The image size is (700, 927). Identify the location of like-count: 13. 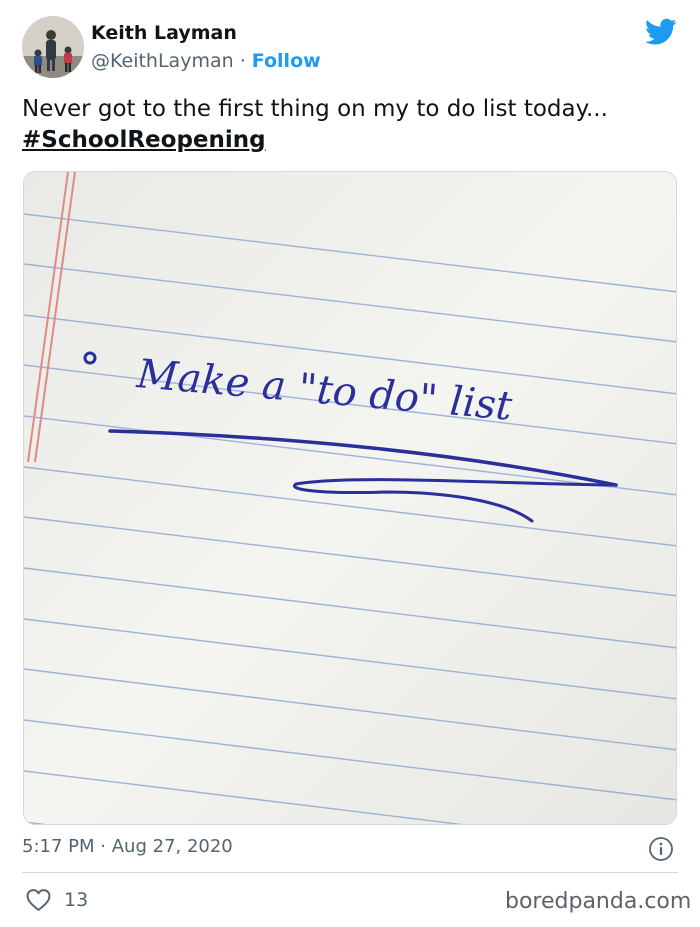
(76, 900).